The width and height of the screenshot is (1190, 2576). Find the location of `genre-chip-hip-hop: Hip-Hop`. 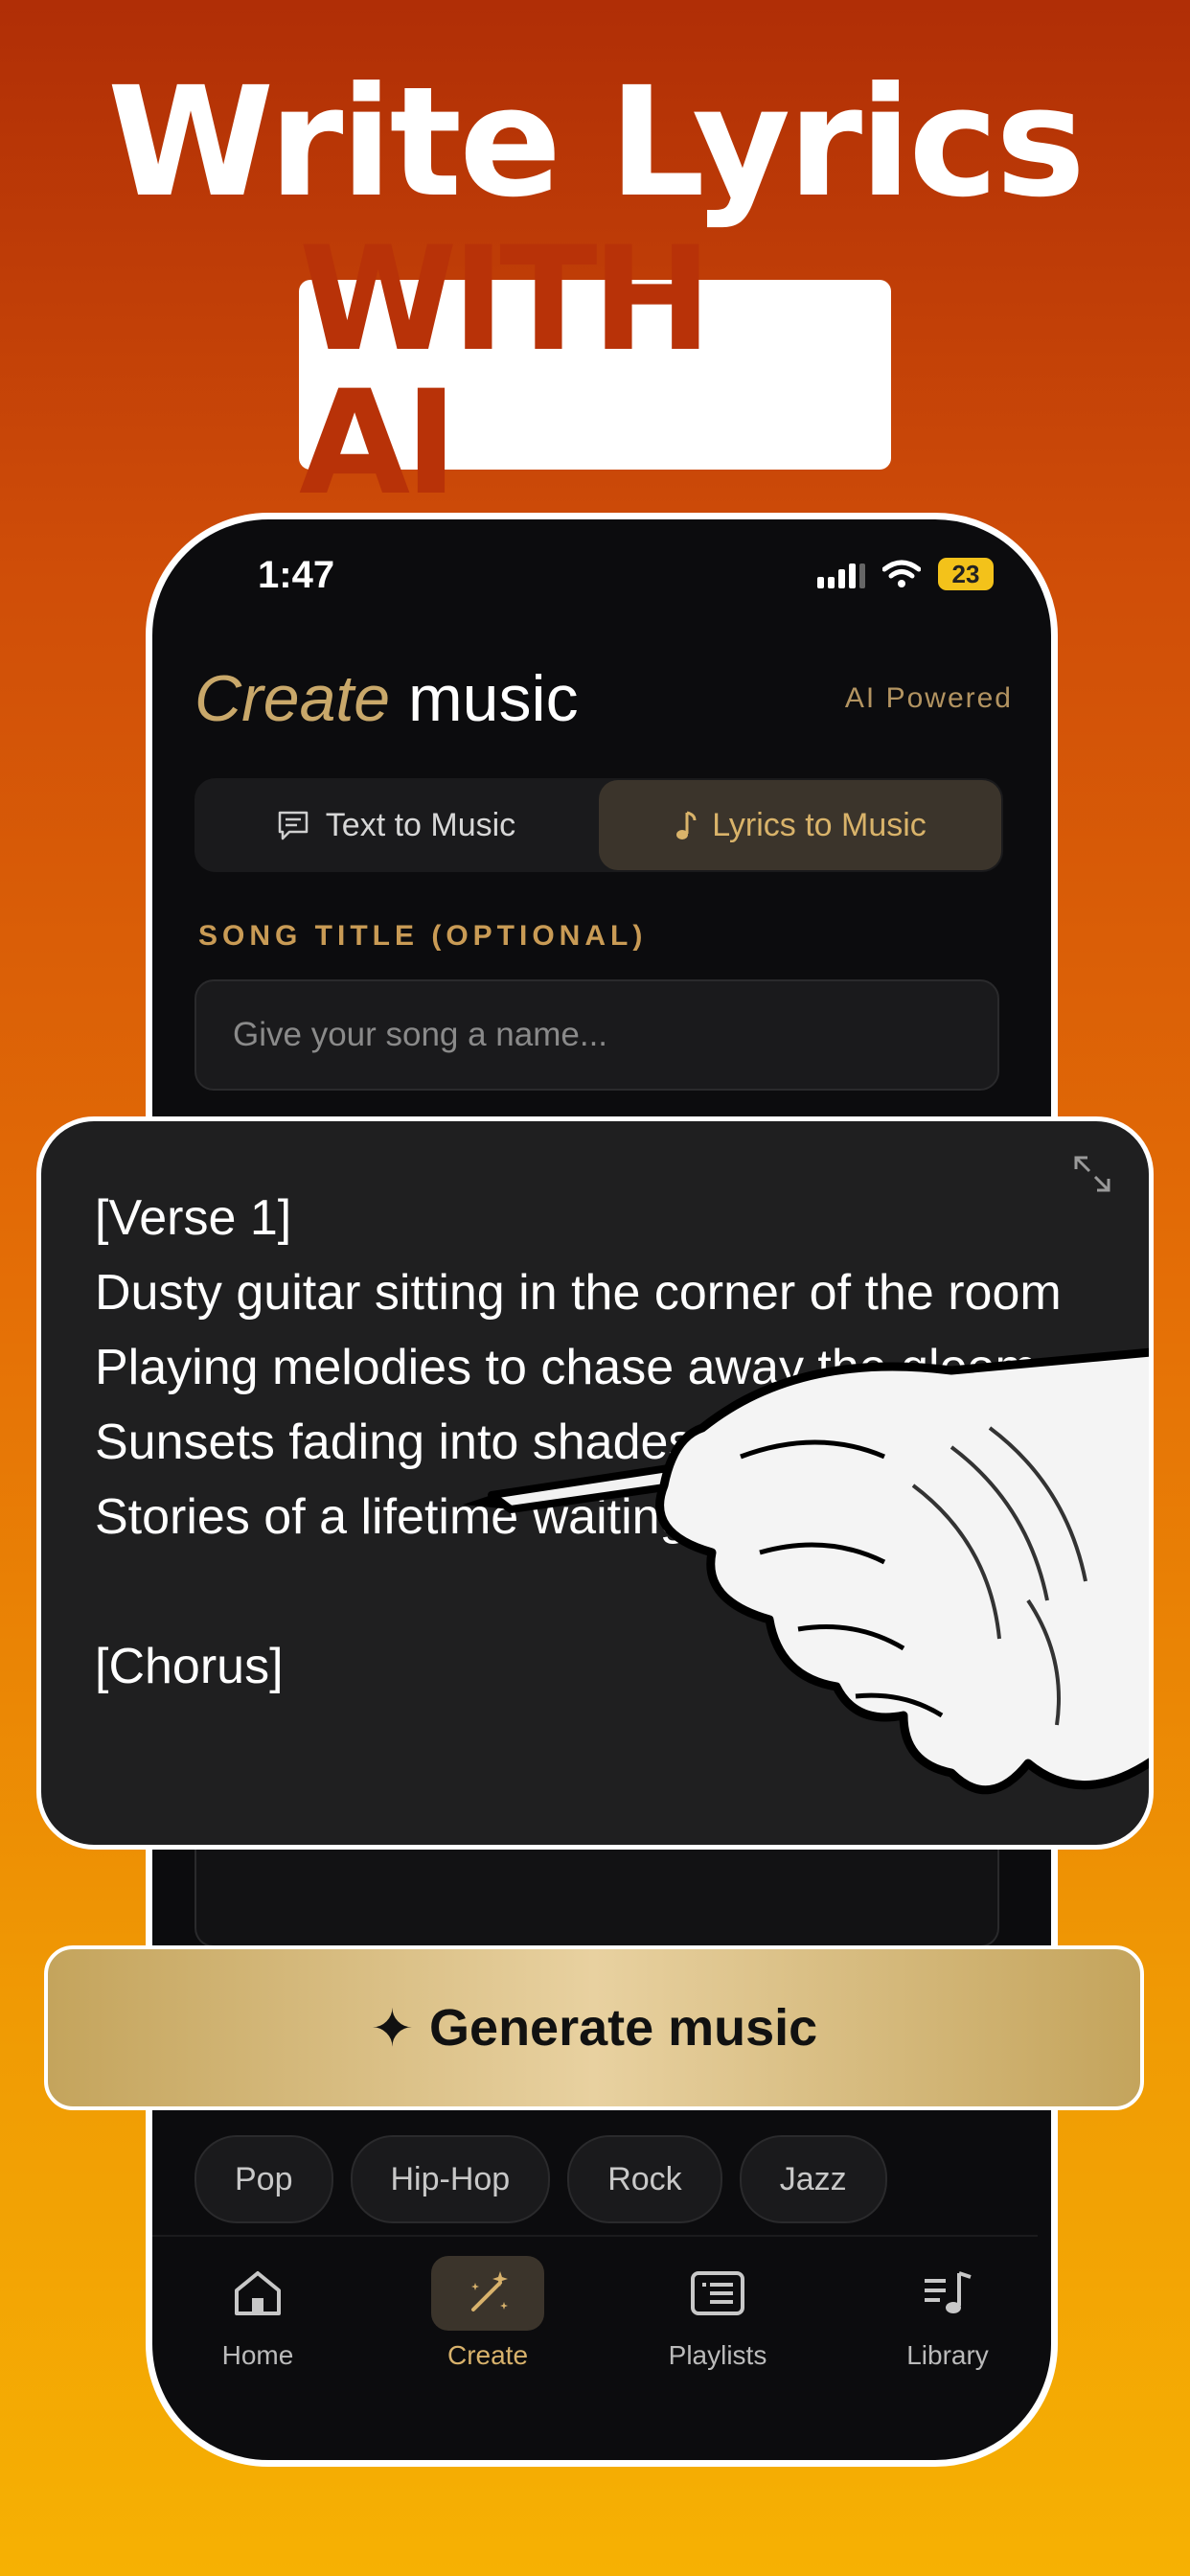

genre-chip-hip-hop: Hip-Hop is located at coordinates (451, 2179).